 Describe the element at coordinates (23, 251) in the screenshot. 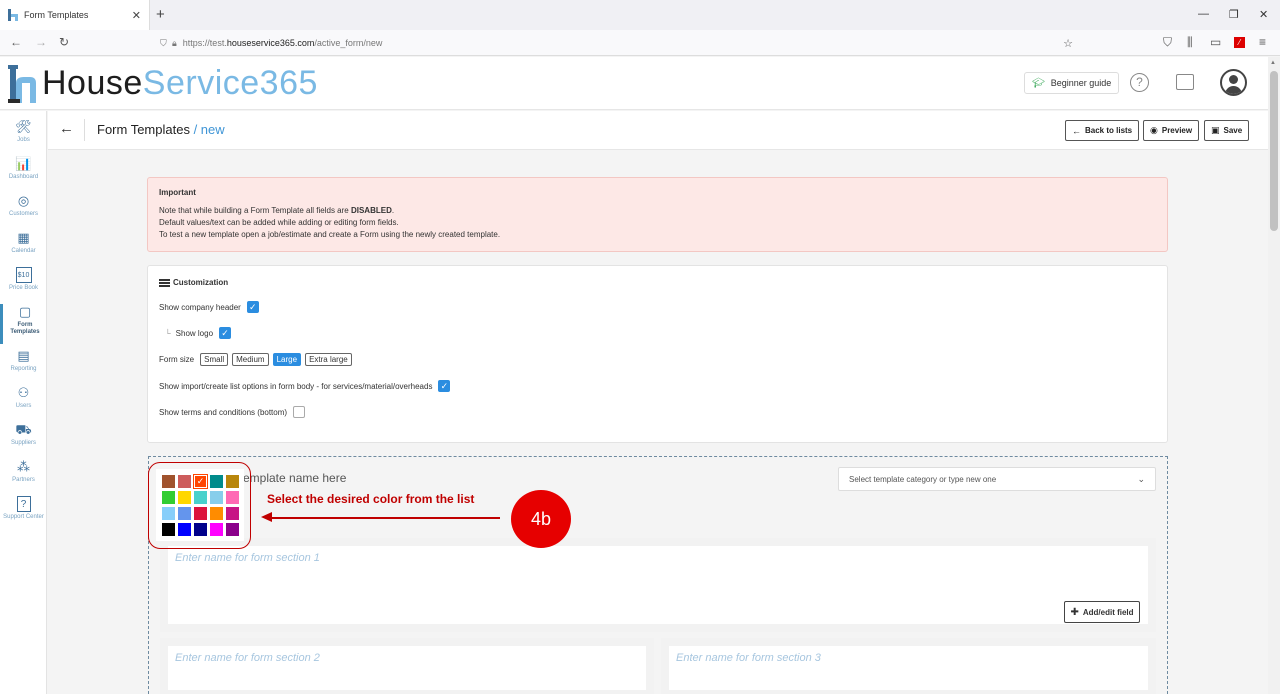

I see `sidebar-item-label: Calendar` at that location.